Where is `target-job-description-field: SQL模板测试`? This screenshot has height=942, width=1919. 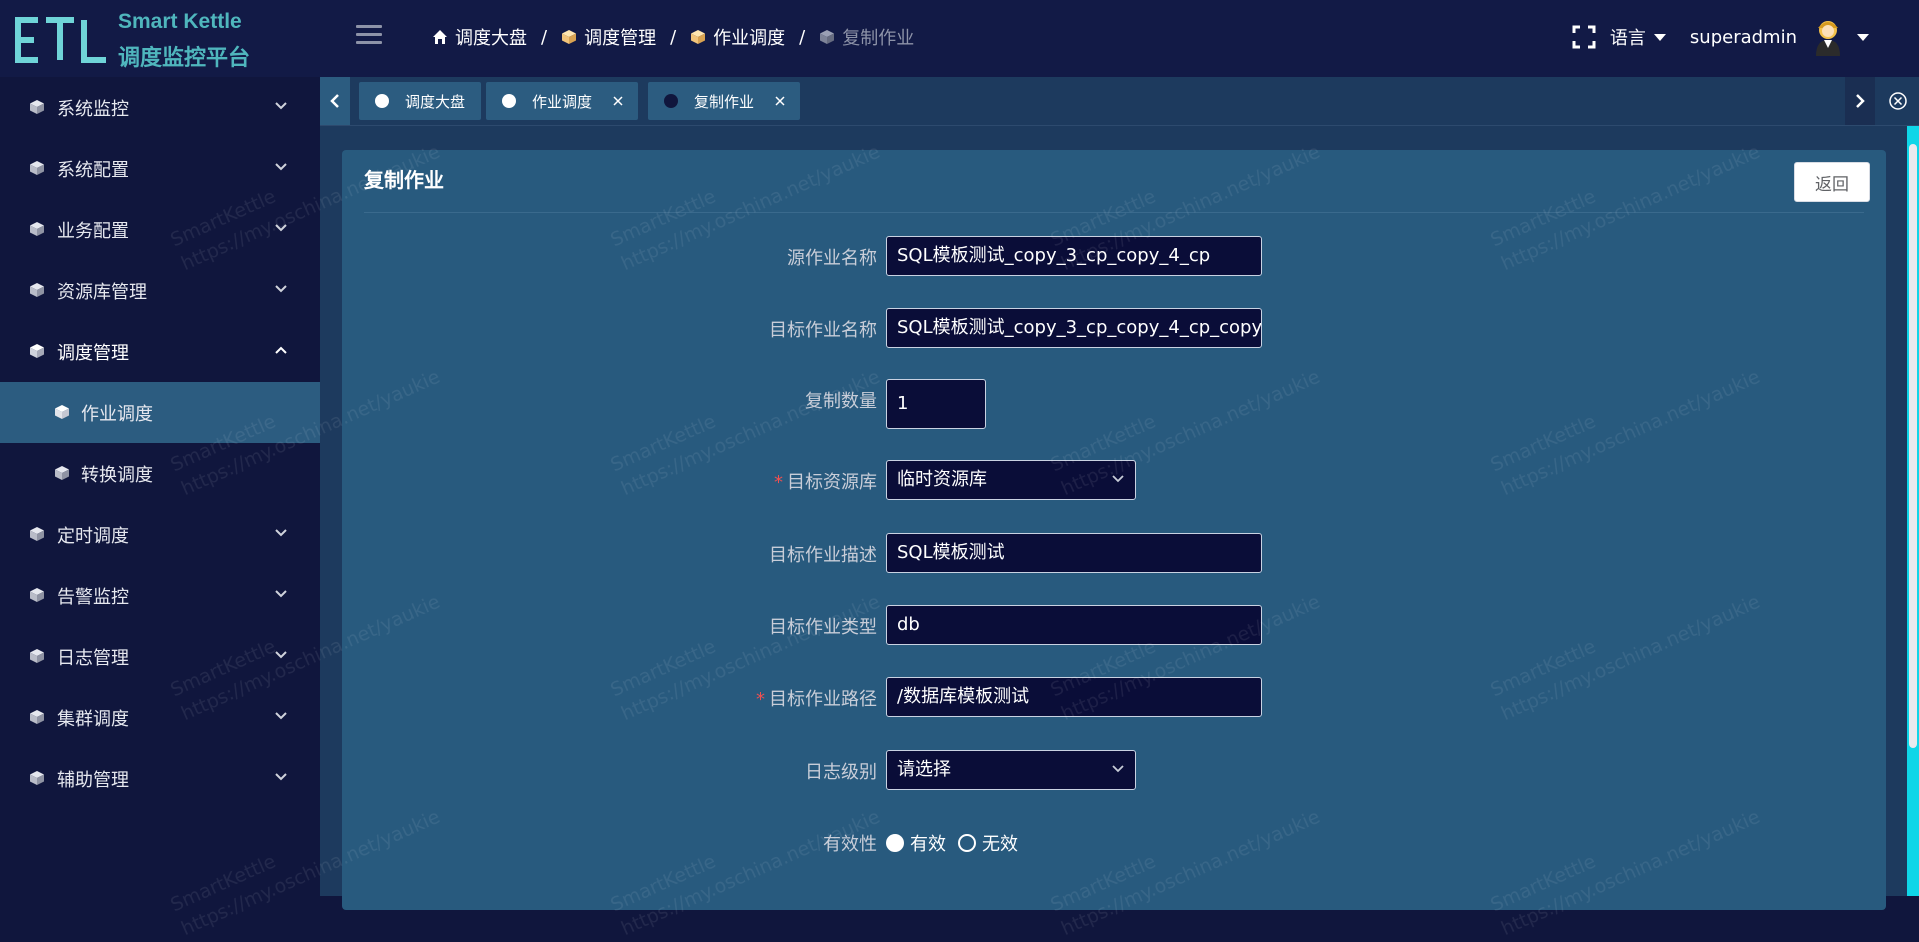 target-job-description-field: SQL模板测试 is located at coordinates (1074, 553).